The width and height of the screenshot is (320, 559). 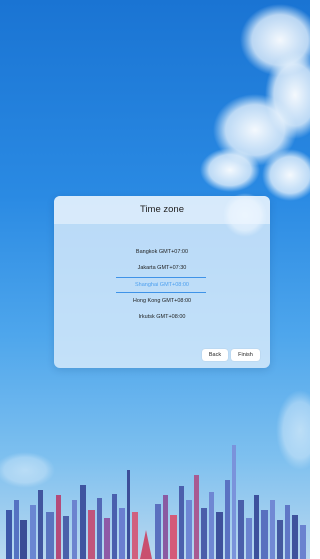 What do you see at coordinates (162, 268) in the screenshot?
I see `time-zone-option: Jakarta GMT+07:30` at bounding box center [162, 268].